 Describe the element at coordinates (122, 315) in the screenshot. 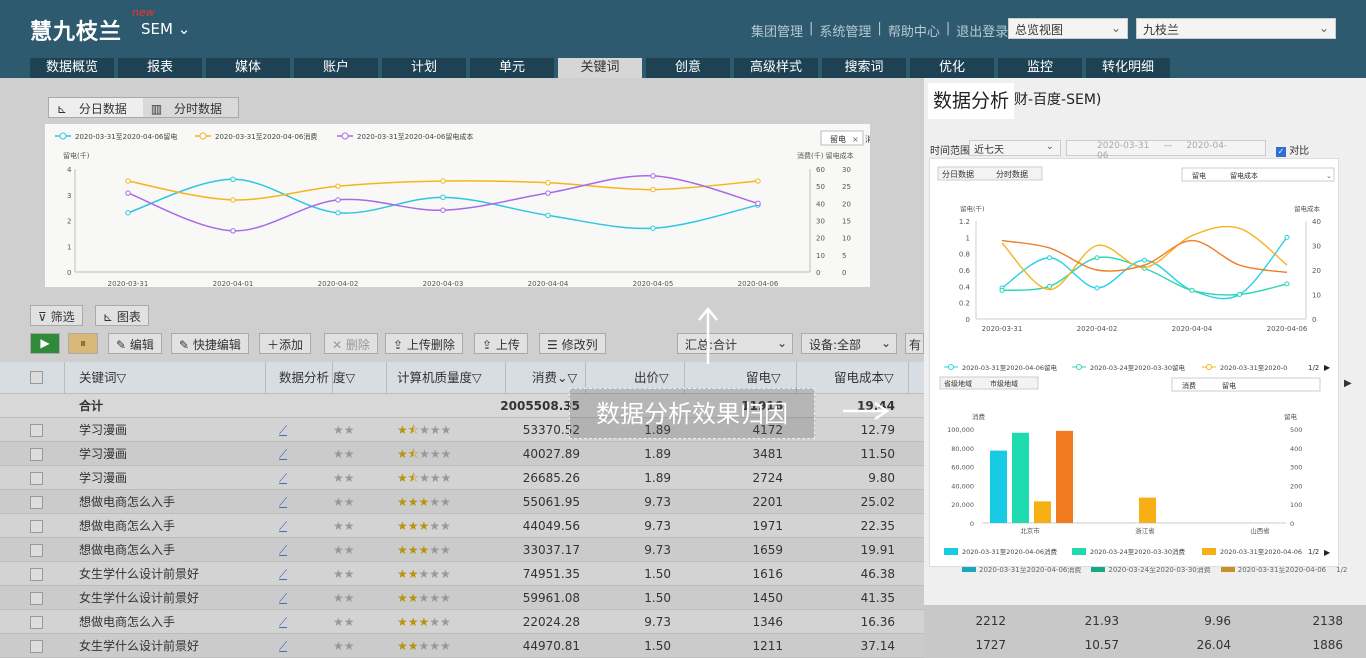

I see `chart-button: ⊾ 图表` at that location.